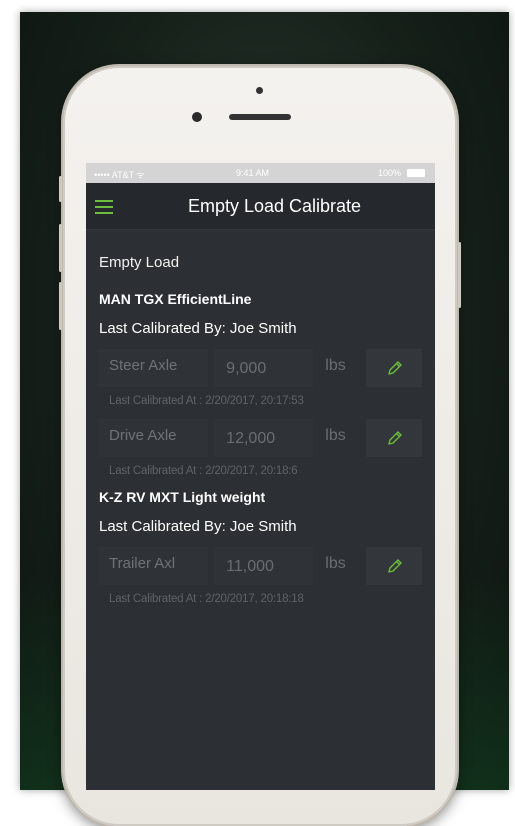 The width and height of the screenshot is (515, 826). I want to click on last-calibrated-at: Last Calibrated At : 2/20/2017, 20:18:18, so click(206, 599).